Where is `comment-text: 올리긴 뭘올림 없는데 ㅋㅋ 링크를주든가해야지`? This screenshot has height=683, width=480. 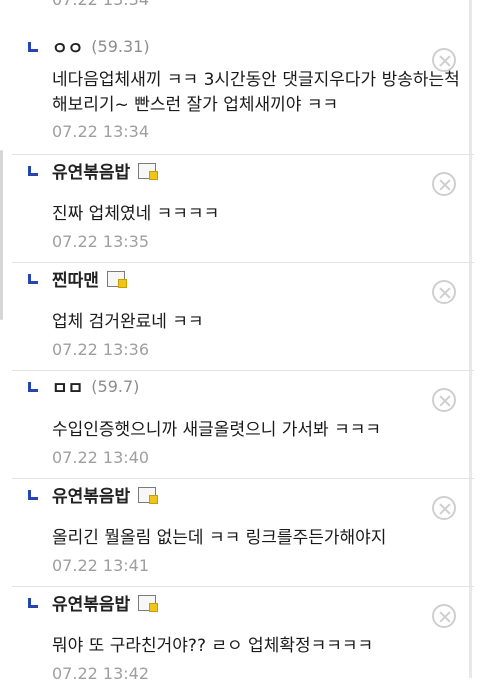
comment-text: 올리긴 뭘올림 없는데 ㅋㅋ 링크를주든가해야지 is located at coordinates (219, 538).